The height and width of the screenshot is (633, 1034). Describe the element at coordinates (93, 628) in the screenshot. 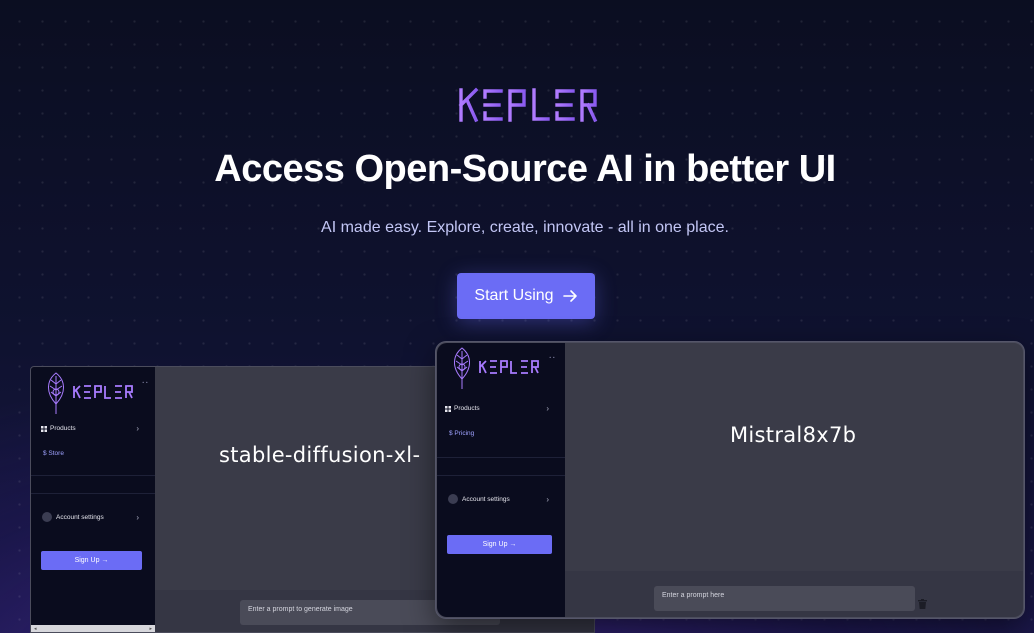

I see `horizontal-scrollbar: ◂ ▸` at that location.